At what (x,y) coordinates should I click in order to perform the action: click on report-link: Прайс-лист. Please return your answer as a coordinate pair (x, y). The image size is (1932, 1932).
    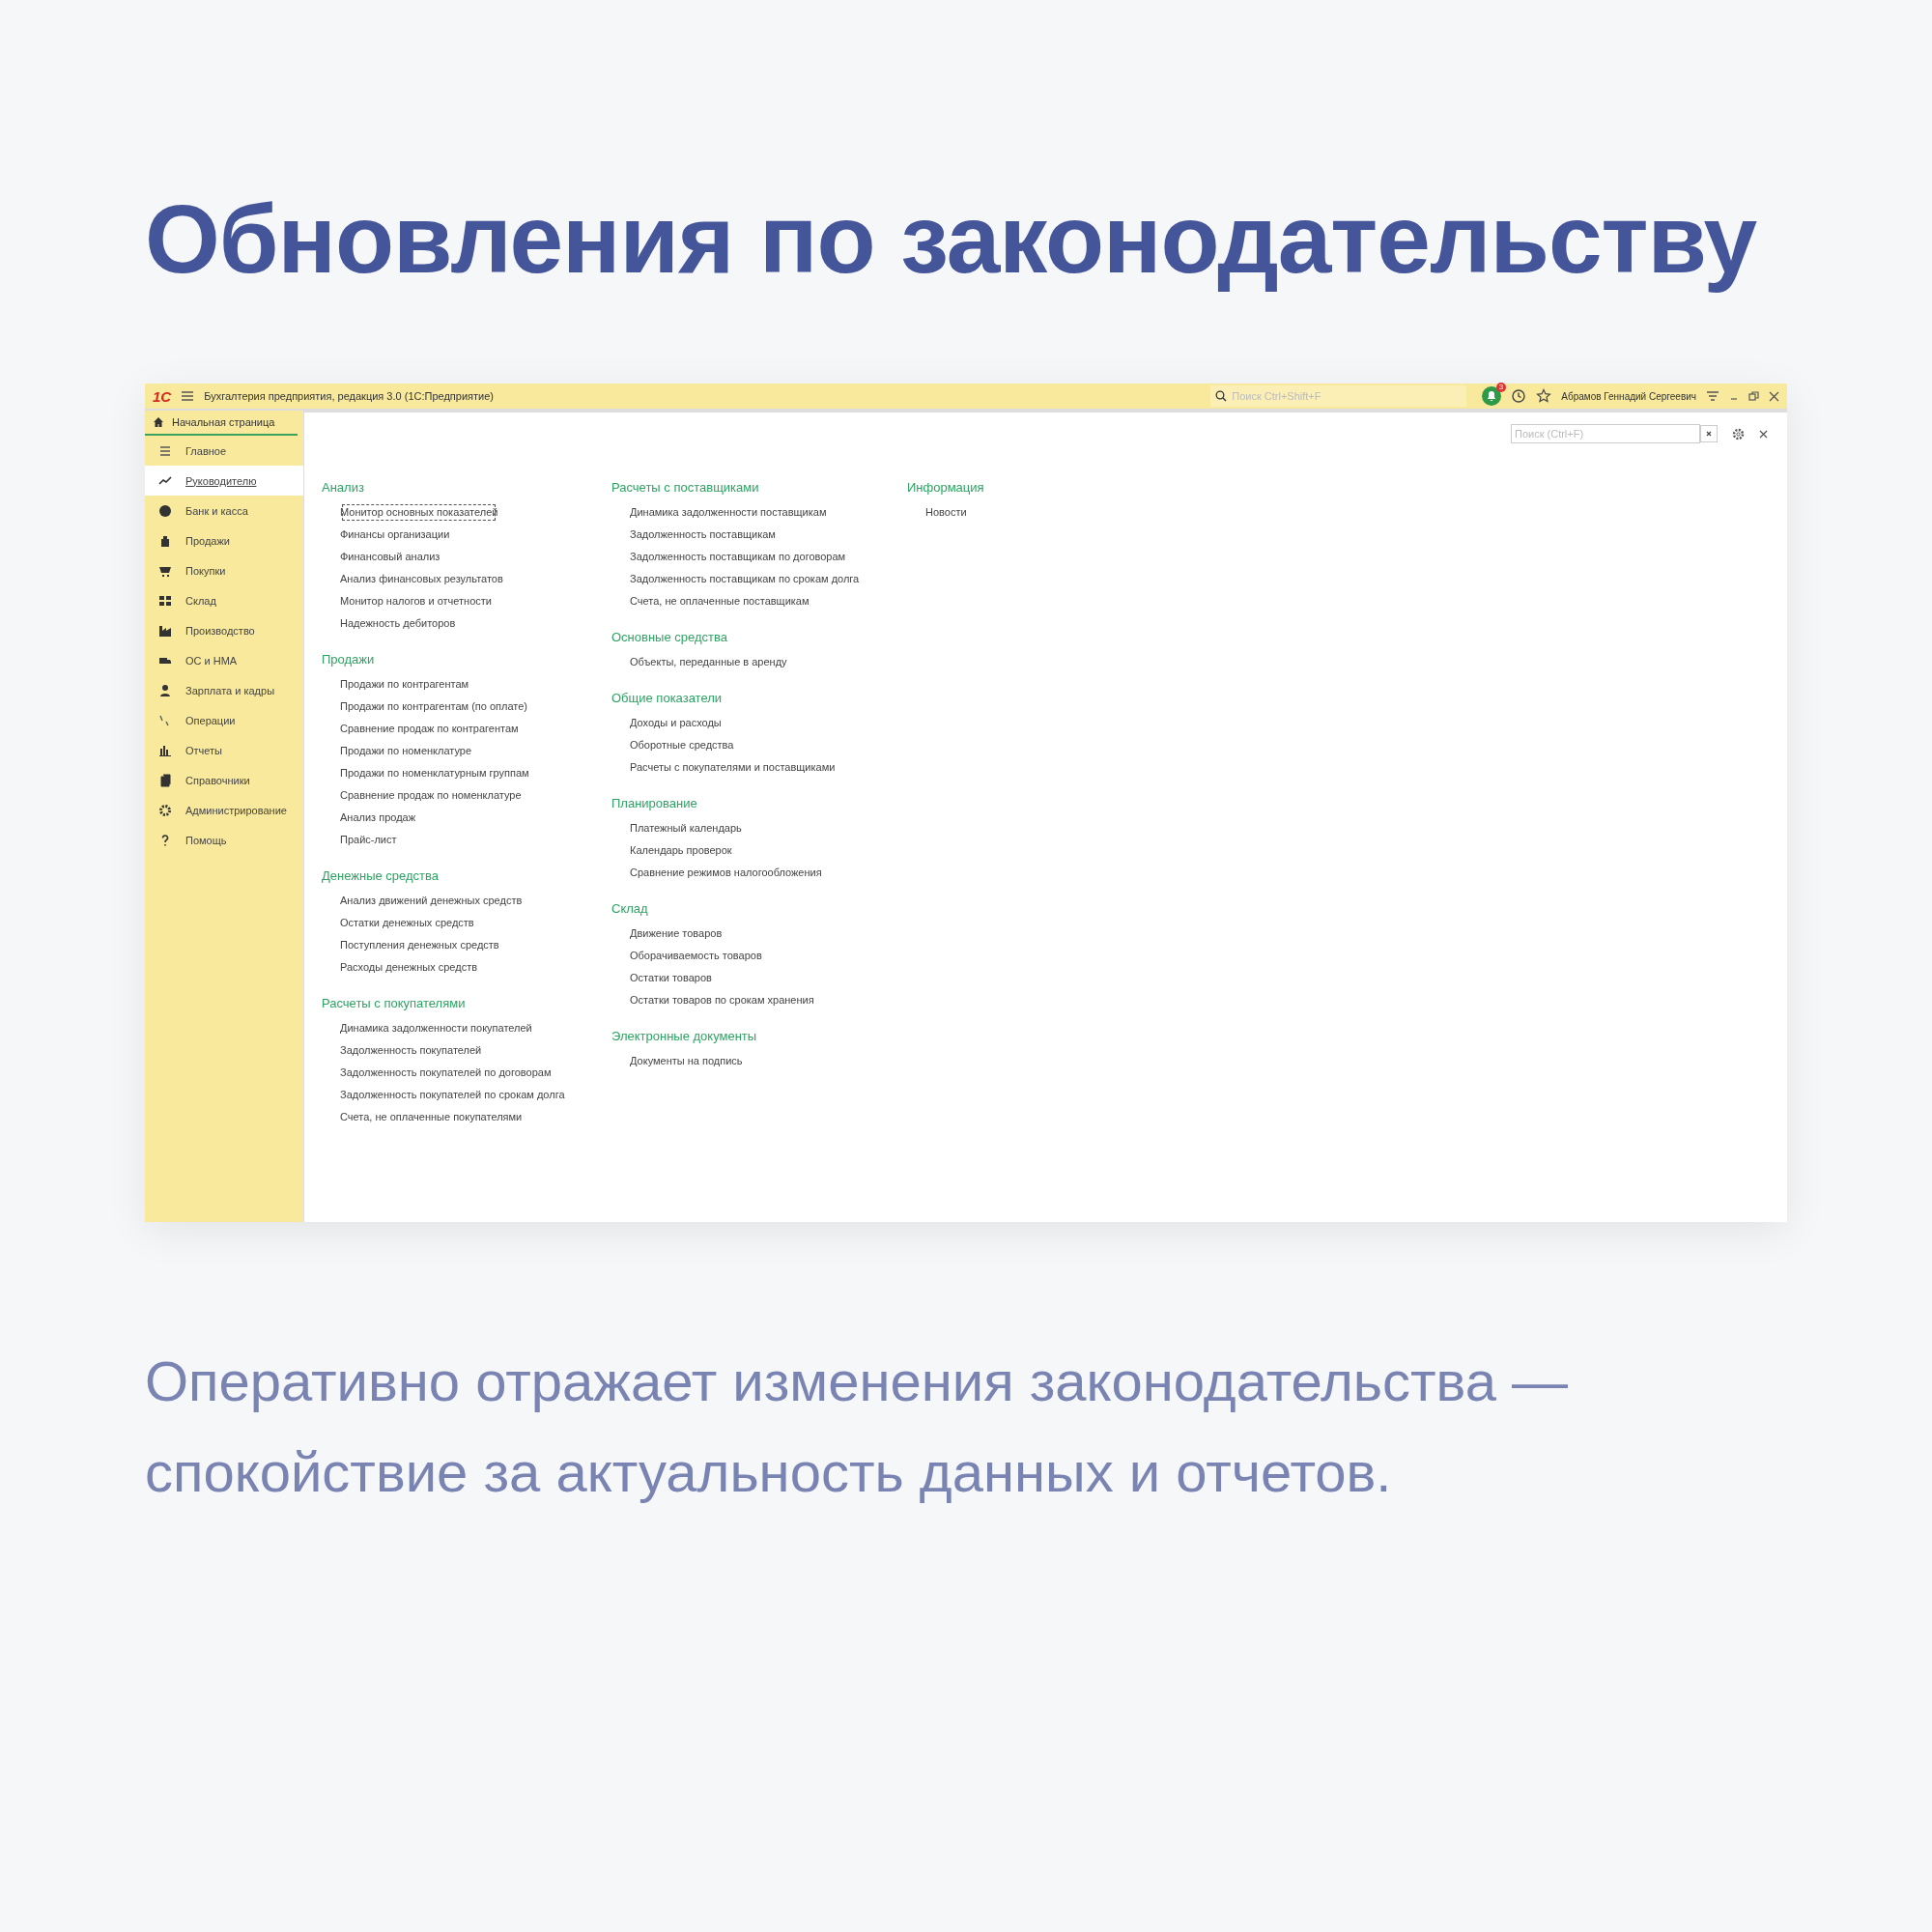
    Looking at the image, I should click on (368, 840).